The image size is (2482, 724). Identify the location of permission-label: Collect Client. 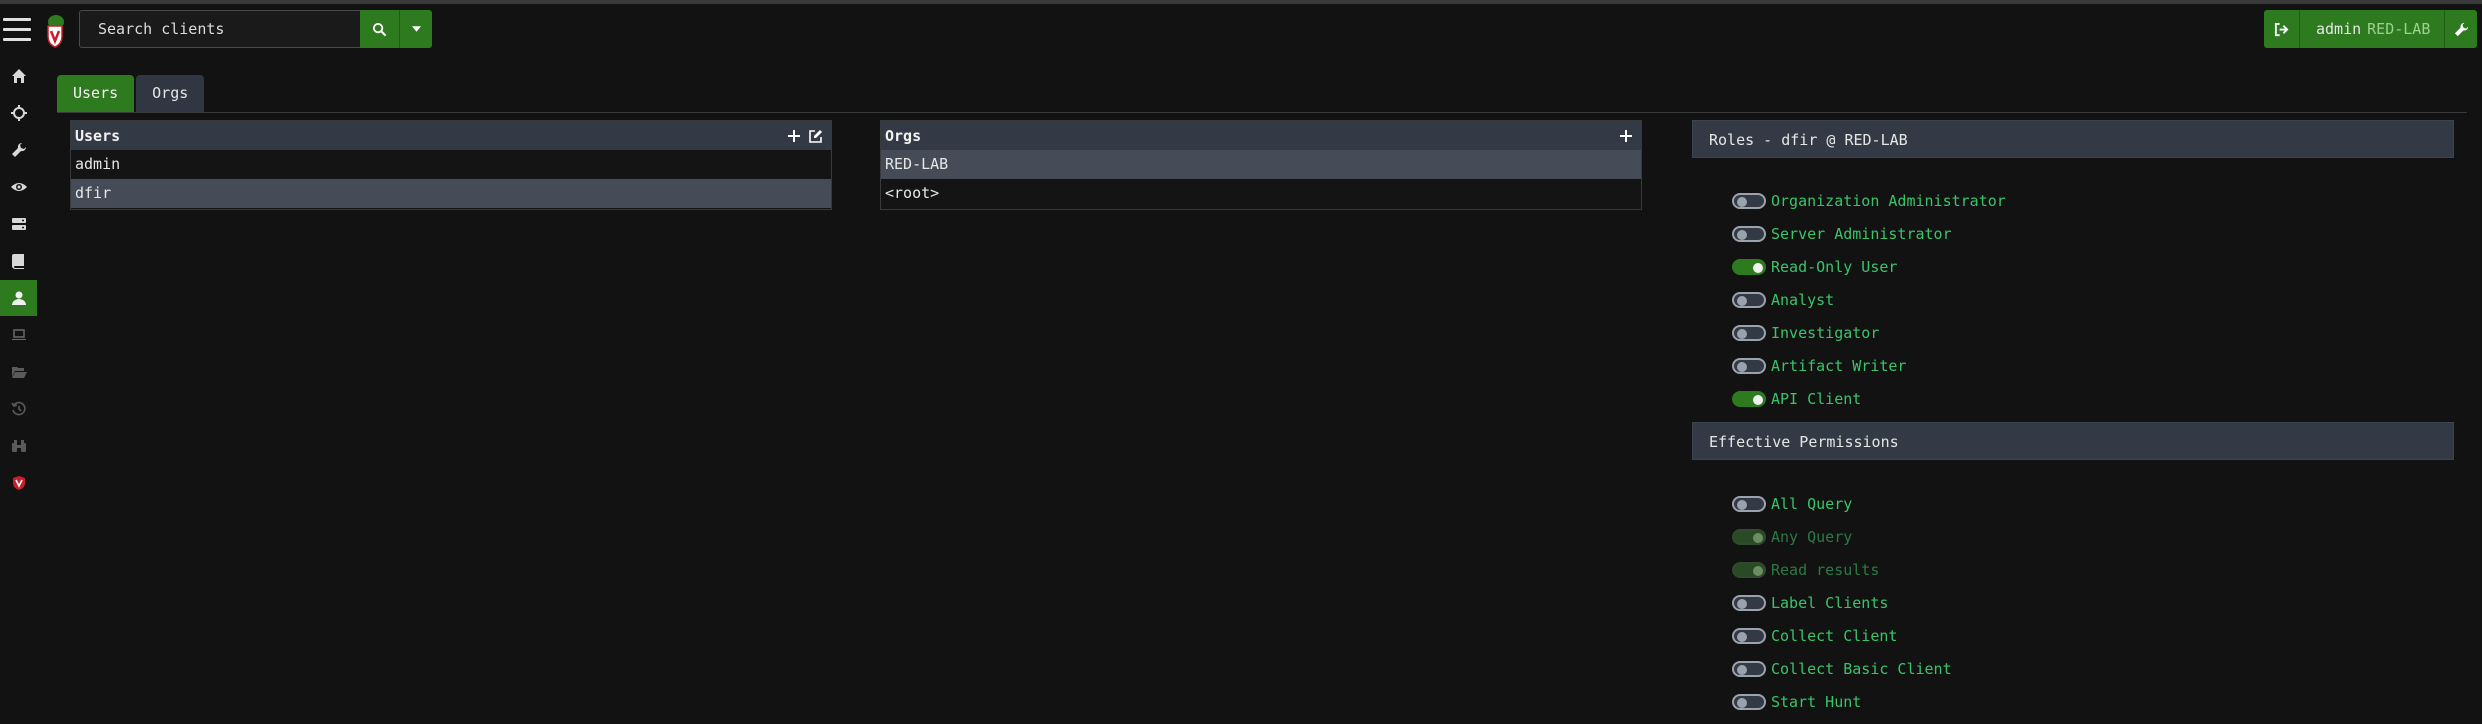
(1834, 636).